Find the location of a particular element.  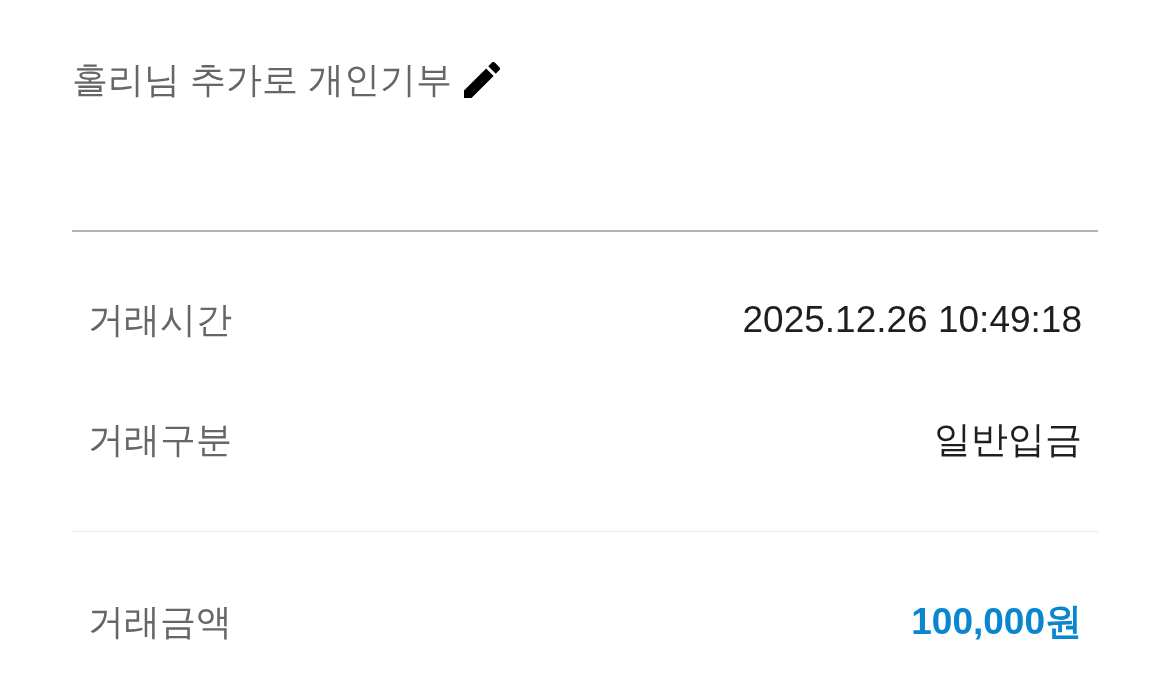

field-label: 거래시간 is located at coordinates (160, 320).